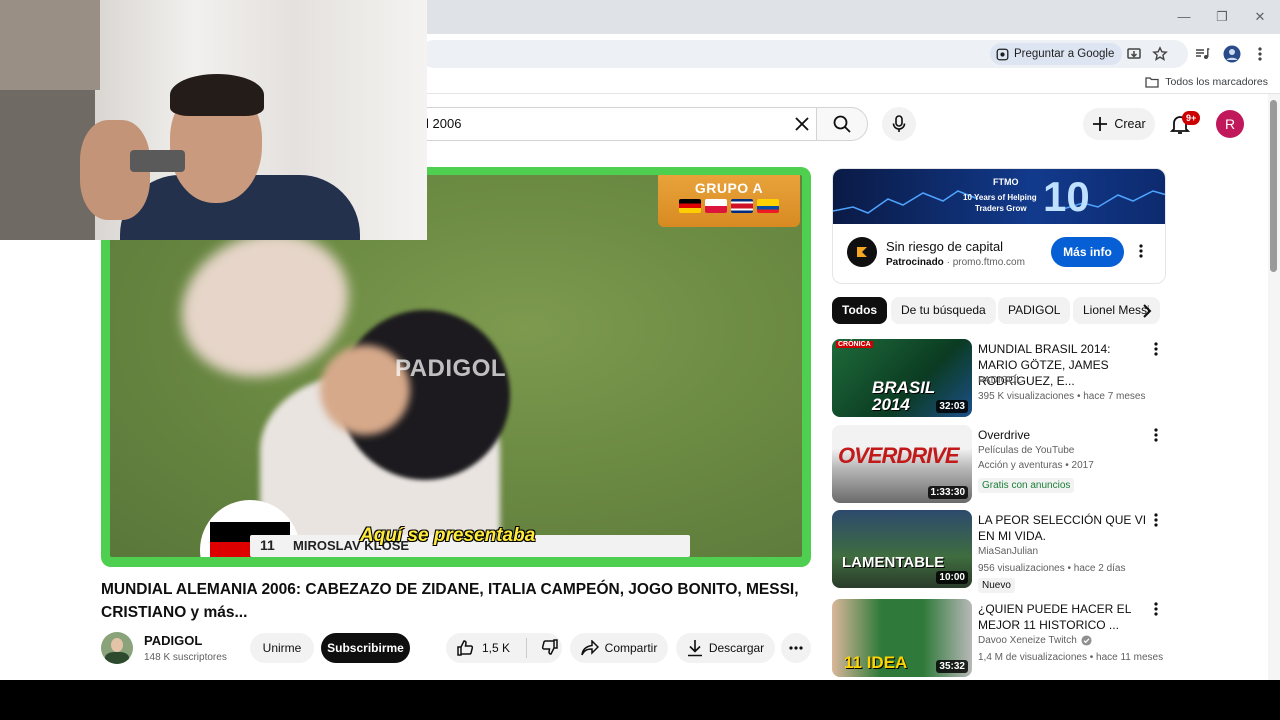 This screenshot has height=720, width=1280. Describe the element at coordinates (736, 648) in the screenshot. I see `download-label: Descargar` at that location.